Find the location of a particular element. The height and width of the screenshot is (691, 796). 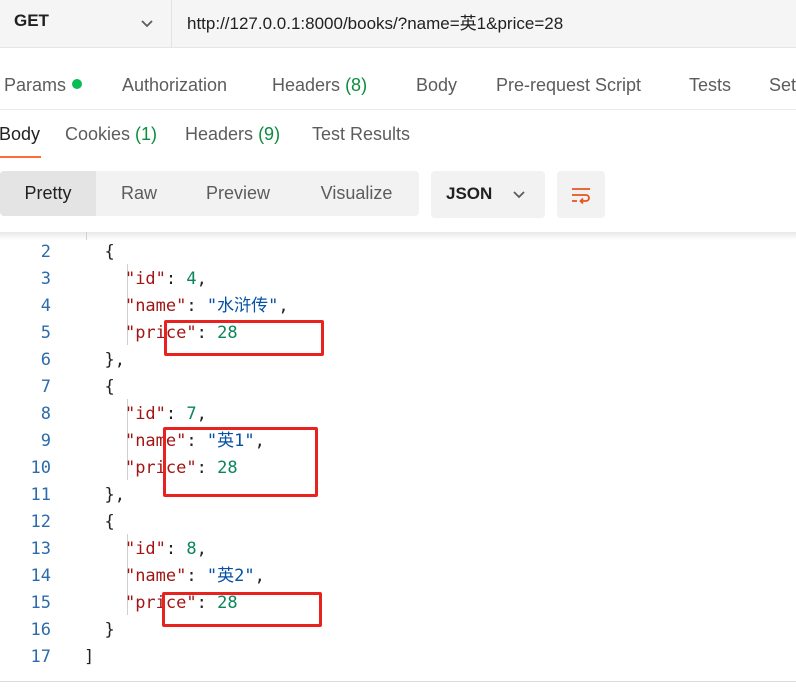

code-line: 4 "name": "水浒传", is located at coordinates (398, 306).